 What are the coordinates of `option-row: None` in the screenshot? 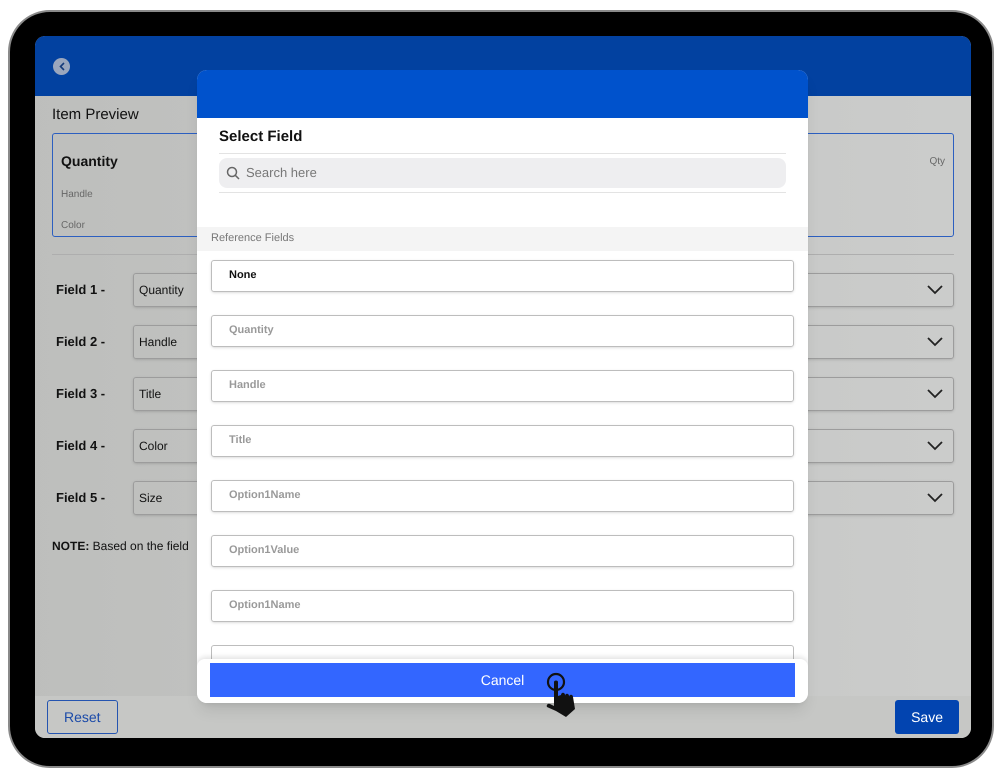 It's located at (502, 276).